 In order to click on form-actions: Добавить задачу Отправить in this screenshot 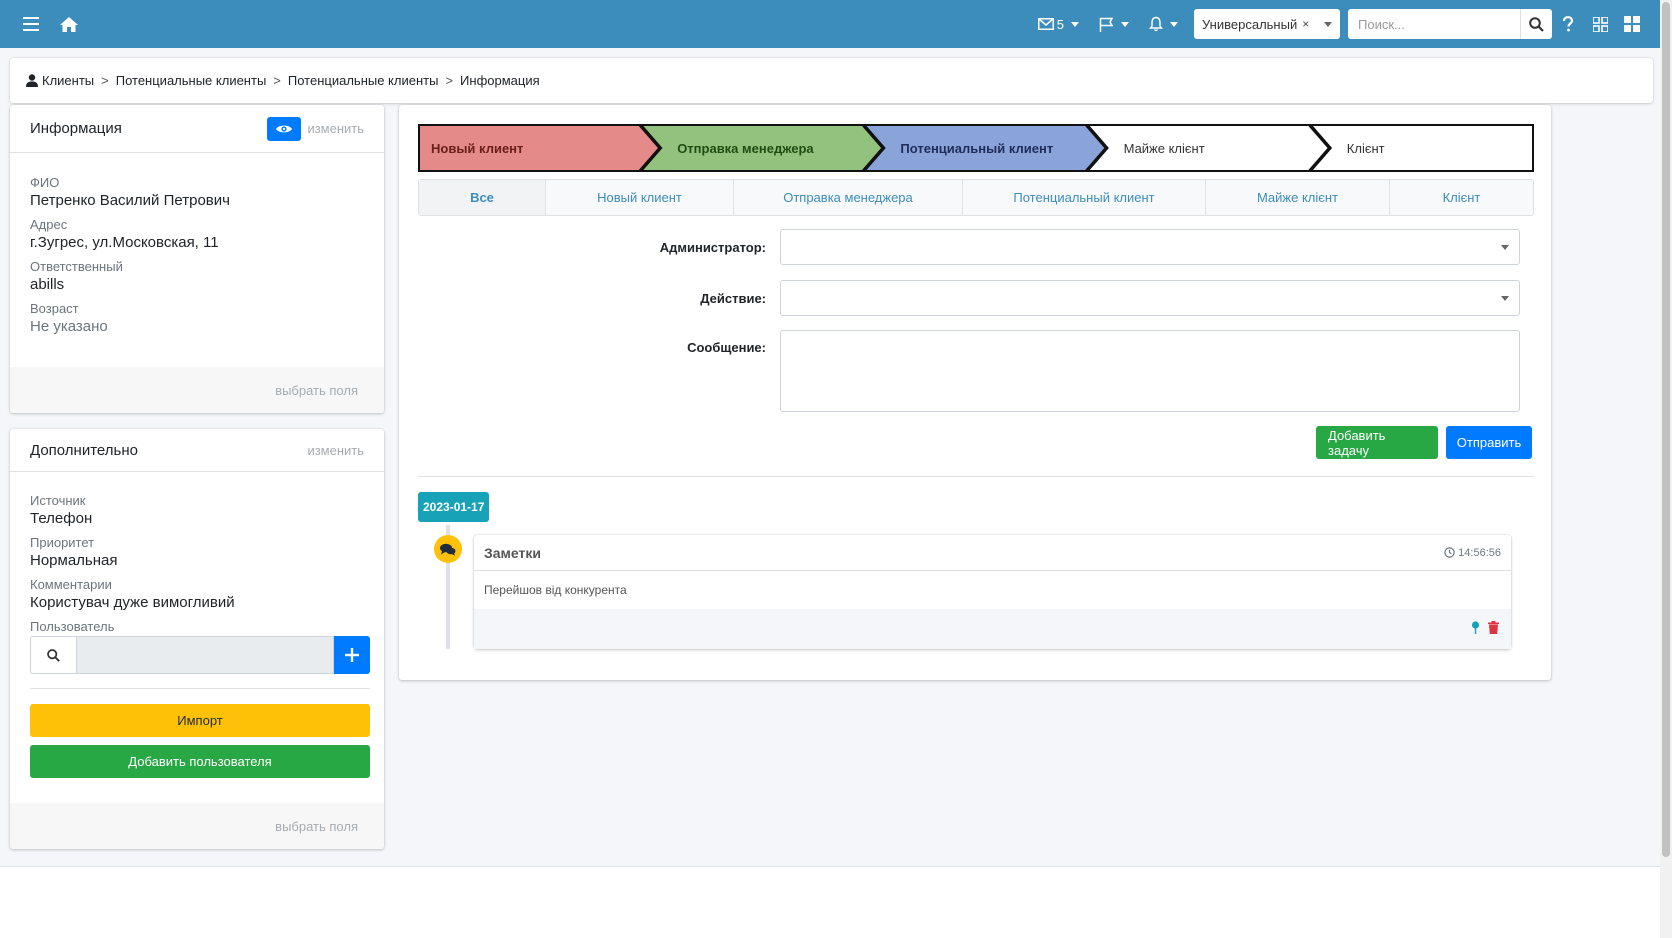, I will do `click(1424, 442)`.